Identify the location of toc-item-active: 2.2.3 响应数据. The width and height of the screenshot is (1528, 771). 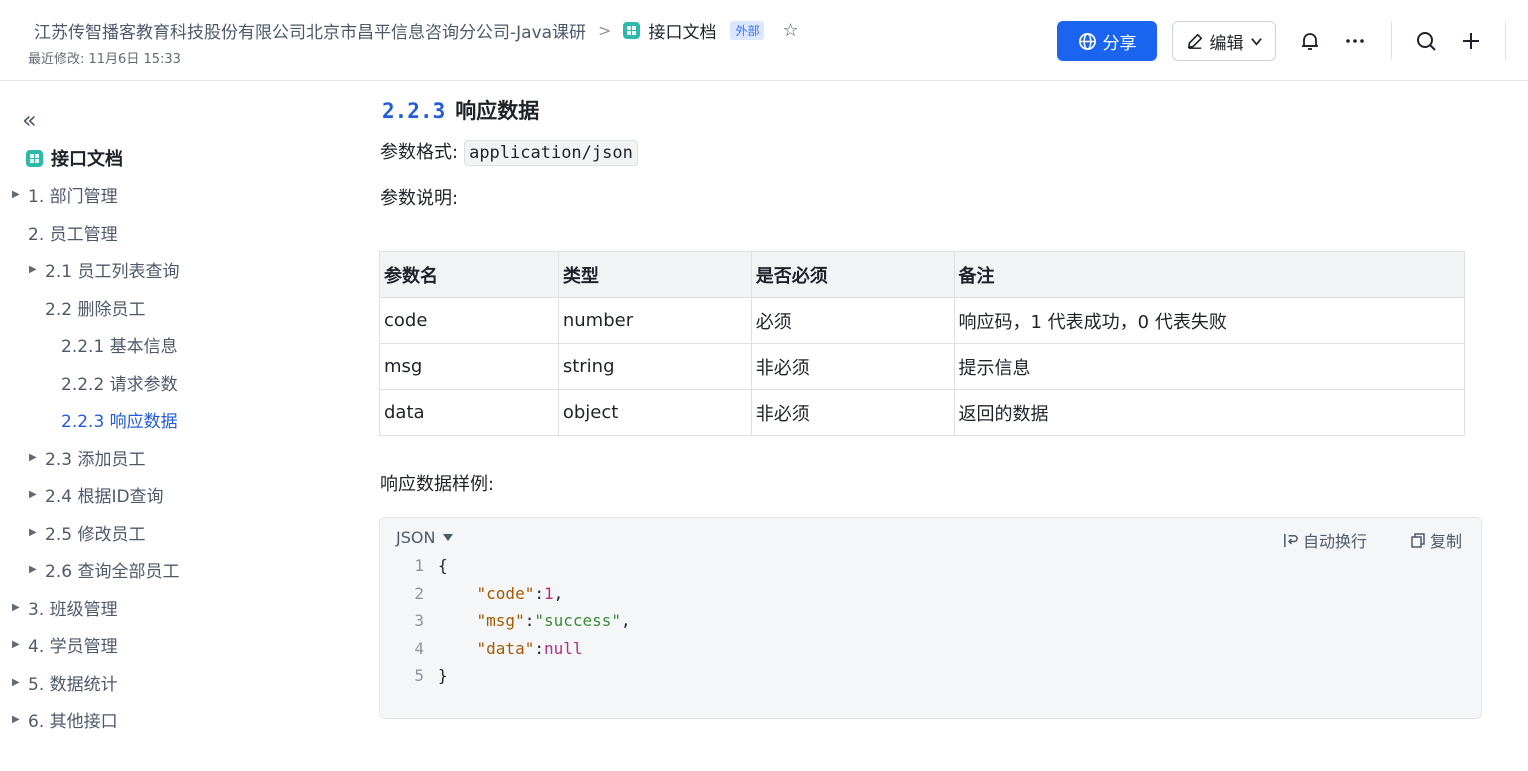
(111, 419).